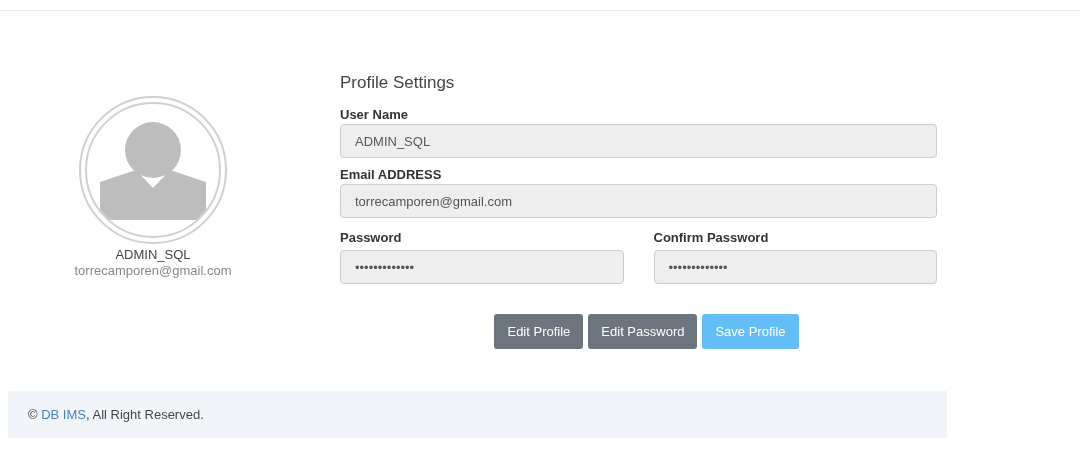 Image resolution: width=1080 pixels, height=457 pixels. Describe the element at coordinates (371, 238) in the screenshot. I see `field-label: Password` at that location.